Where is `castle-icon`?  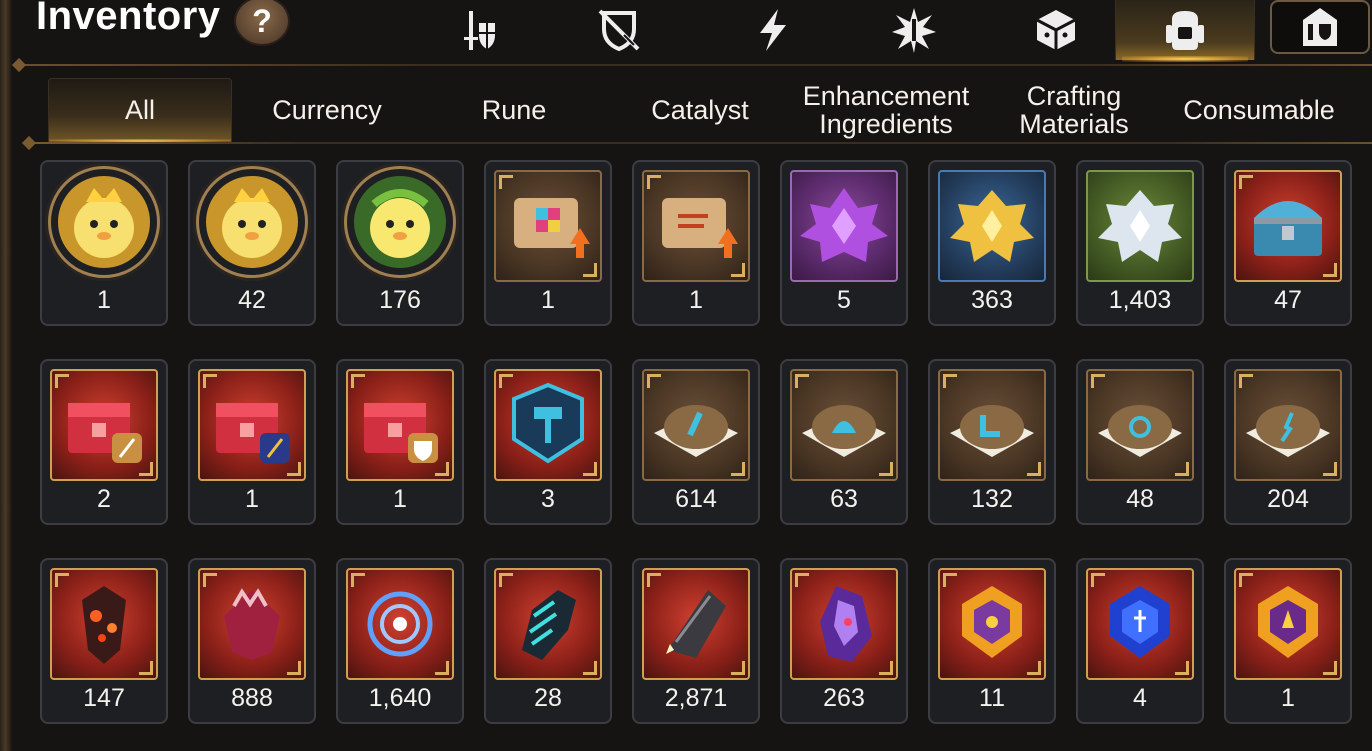
castle-icon is located at coordinates (1320, 27).